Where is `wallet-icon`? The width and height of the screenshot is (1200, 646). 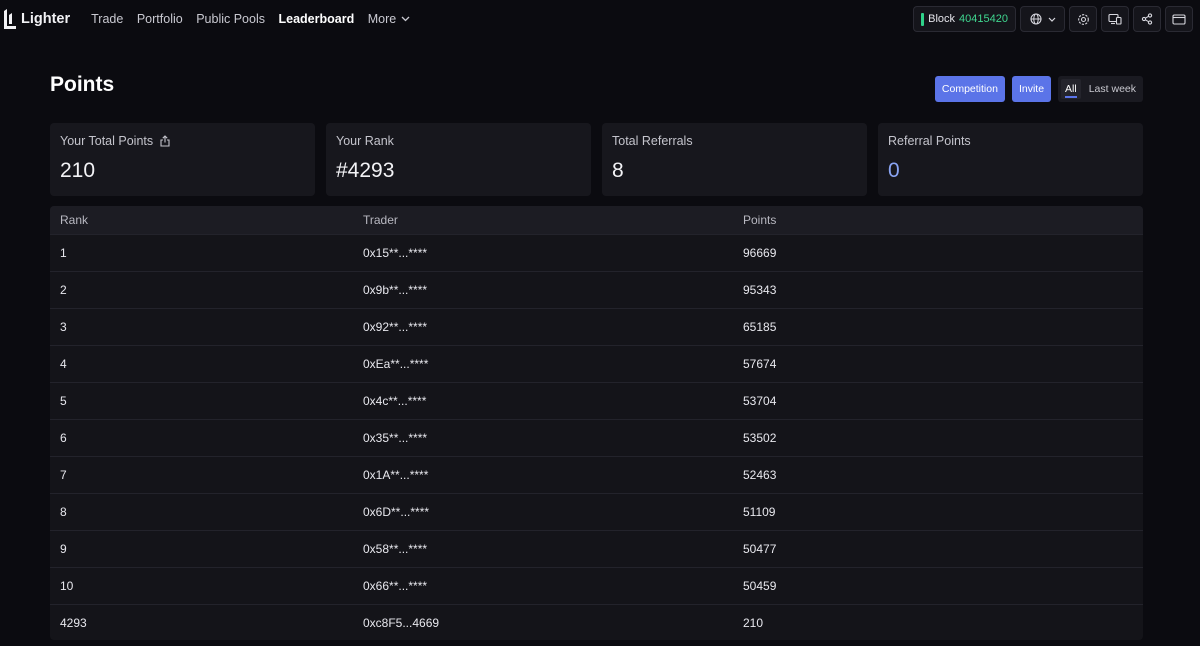 wallet-icon is located at coordinates (1179, 19).